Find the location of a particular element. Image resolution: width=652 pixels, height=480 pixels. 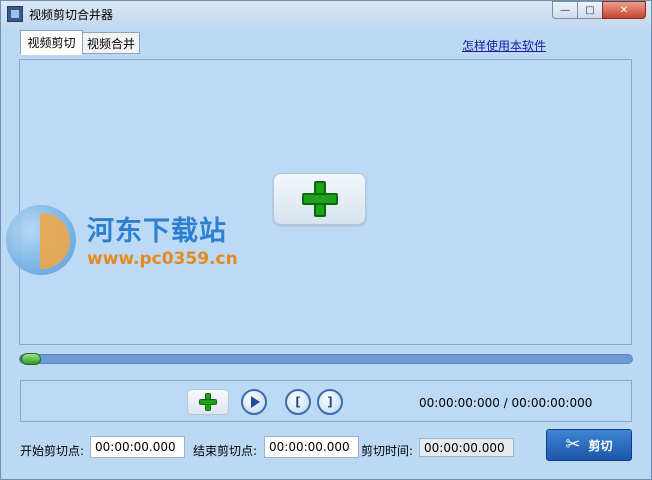

timeline-slider is located at coordinates (326, 359).